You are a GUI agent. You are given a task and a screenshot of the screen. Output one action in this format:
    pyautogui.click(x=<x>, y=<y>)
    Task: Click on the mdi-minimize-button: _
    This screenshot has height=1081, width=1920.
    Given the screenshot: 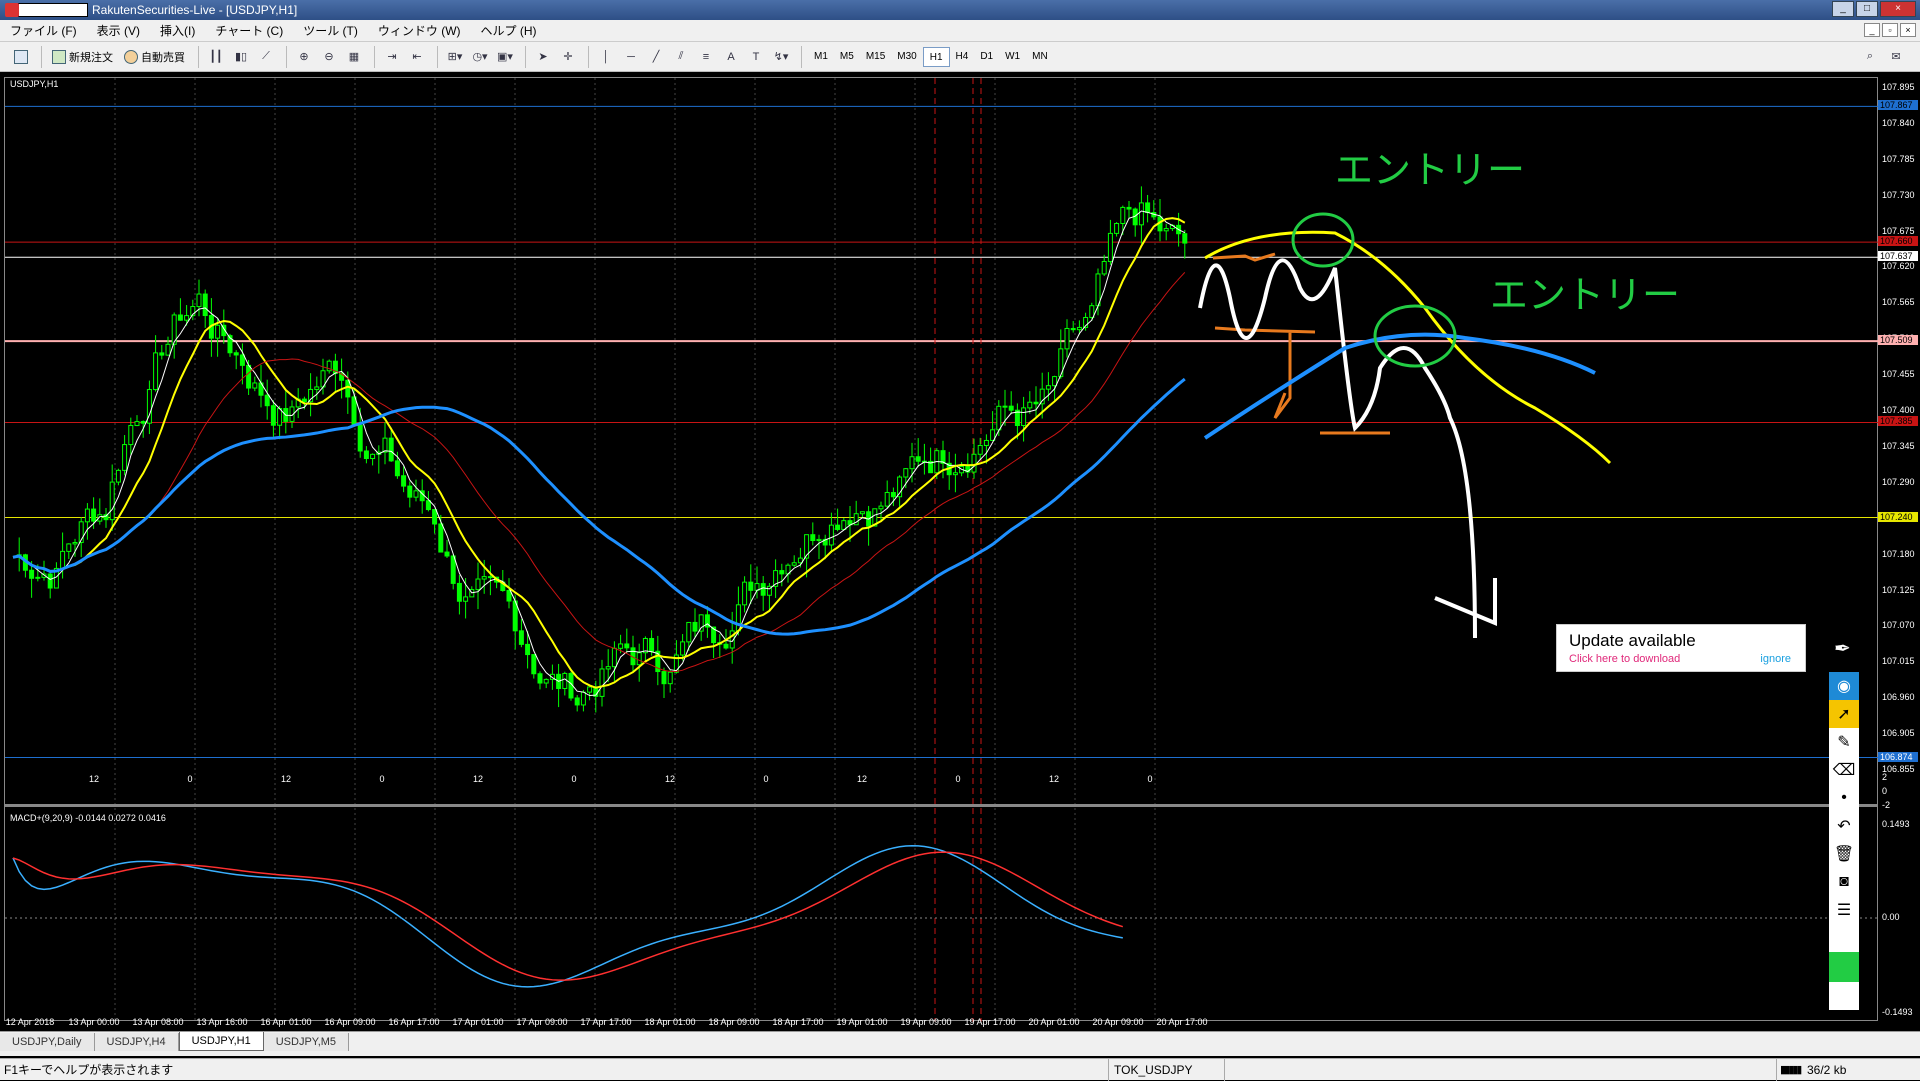 What is the action you would take?
    pyautogui.click(x=1872, y=30)
    